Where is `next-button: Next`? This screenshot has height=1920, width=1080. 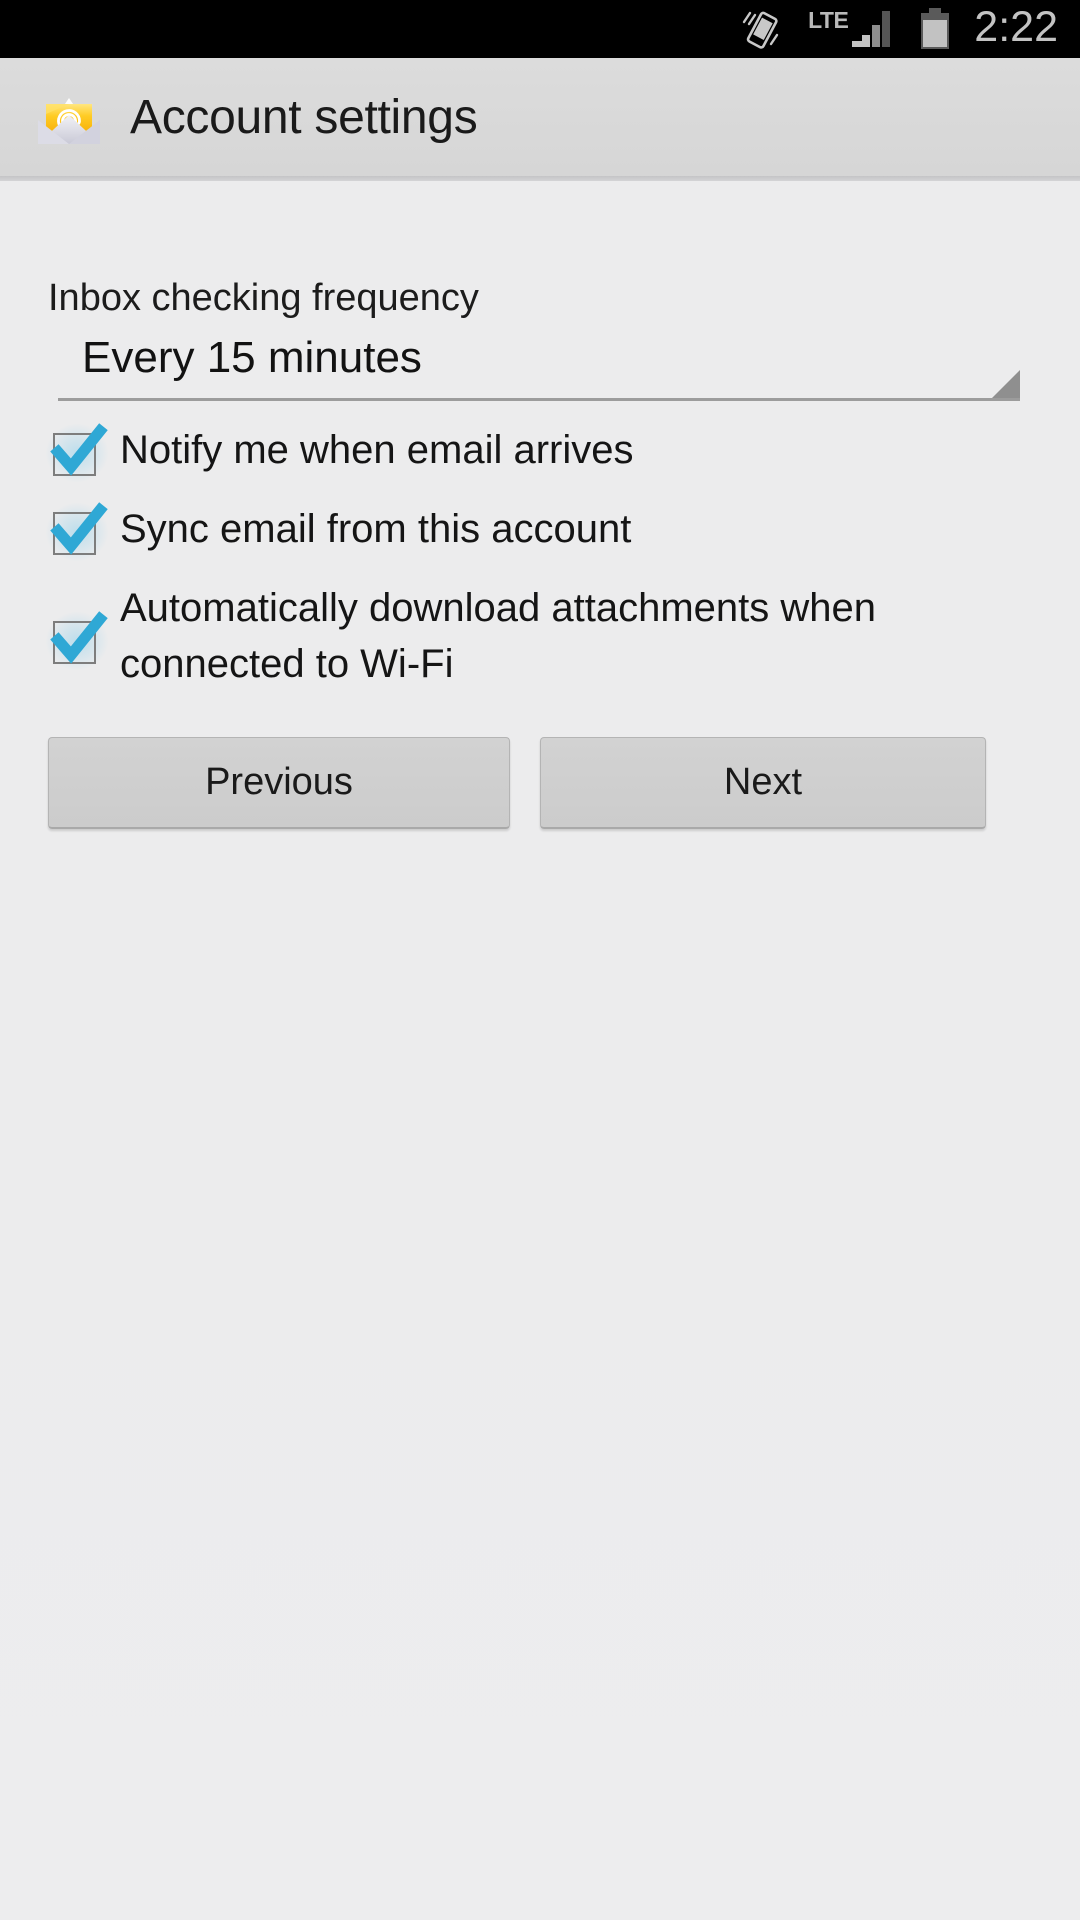 next-button: Next is located at coordinates (763, 783).